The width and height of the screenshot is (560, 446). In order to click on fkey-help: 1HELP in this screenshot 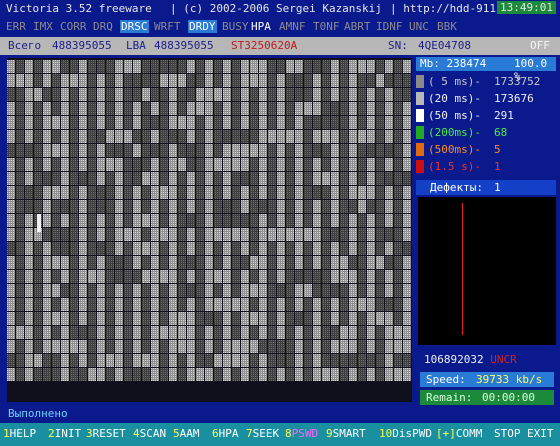, I will do `click(19, 433)`.